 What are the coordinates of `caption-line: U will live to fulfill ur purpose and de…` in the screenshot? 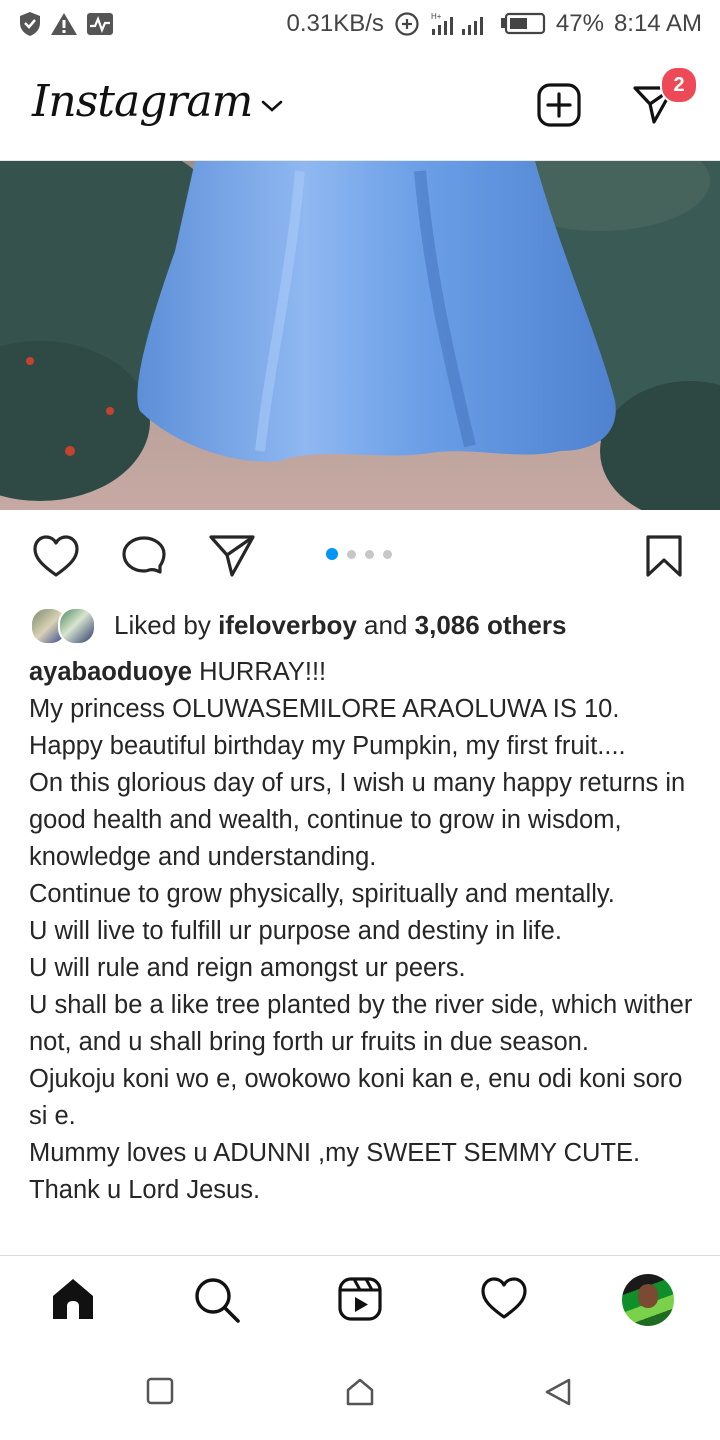 It's located at (295, 931).